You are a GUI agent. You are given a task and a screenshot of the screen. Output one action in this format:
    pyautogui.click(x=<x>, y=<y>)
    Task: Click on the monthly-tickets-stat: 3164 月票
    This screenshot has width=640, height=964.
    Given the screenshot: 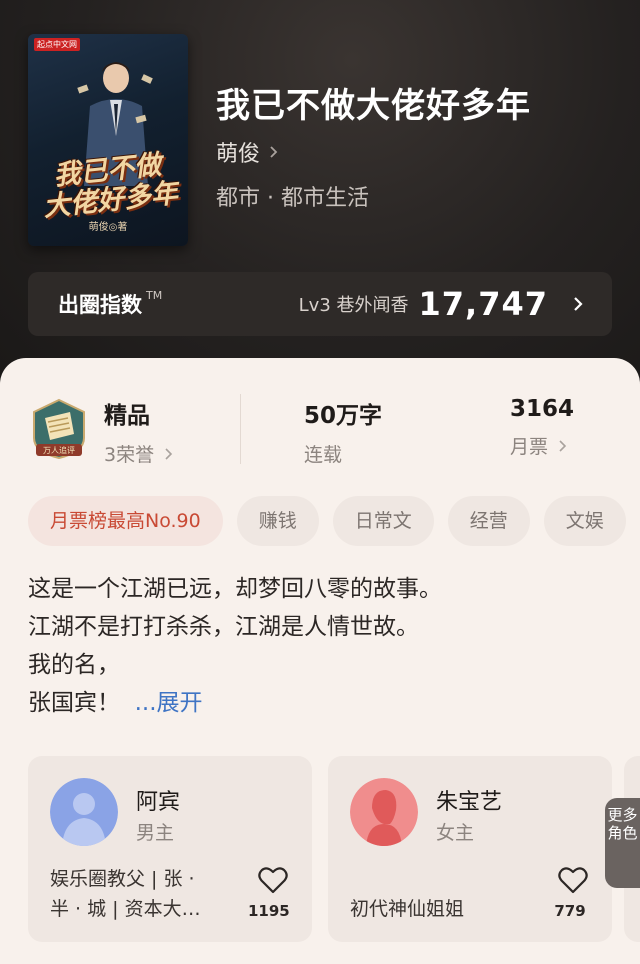 What is the action you would take?
    pyautogui.click(x=542, y=427)
    